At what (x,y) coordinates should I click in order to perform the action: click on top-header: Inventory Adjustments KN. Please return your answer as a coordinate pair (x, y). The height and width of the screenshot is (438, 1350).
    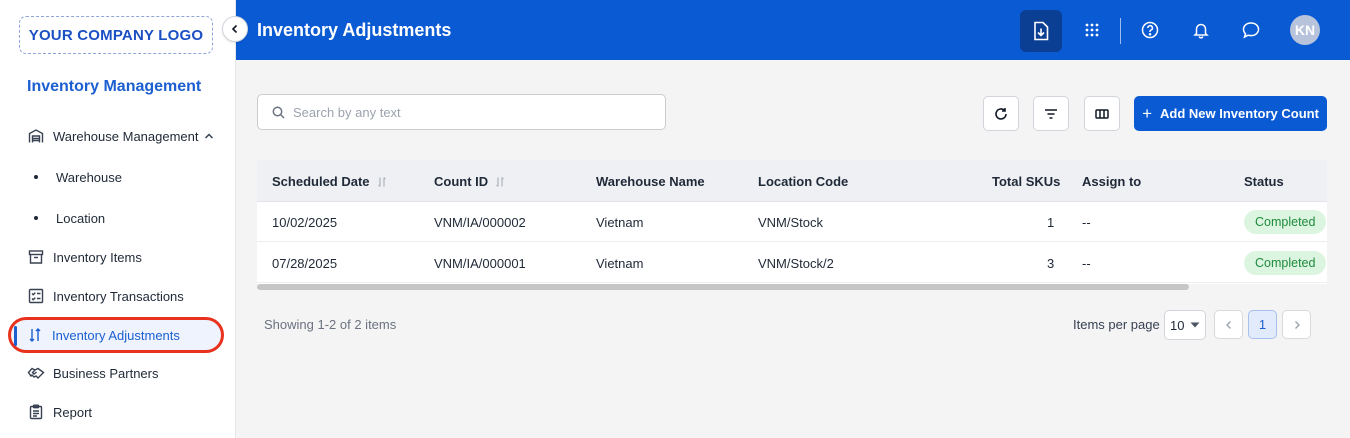
    Looking at the image, I should click on (793, 30).